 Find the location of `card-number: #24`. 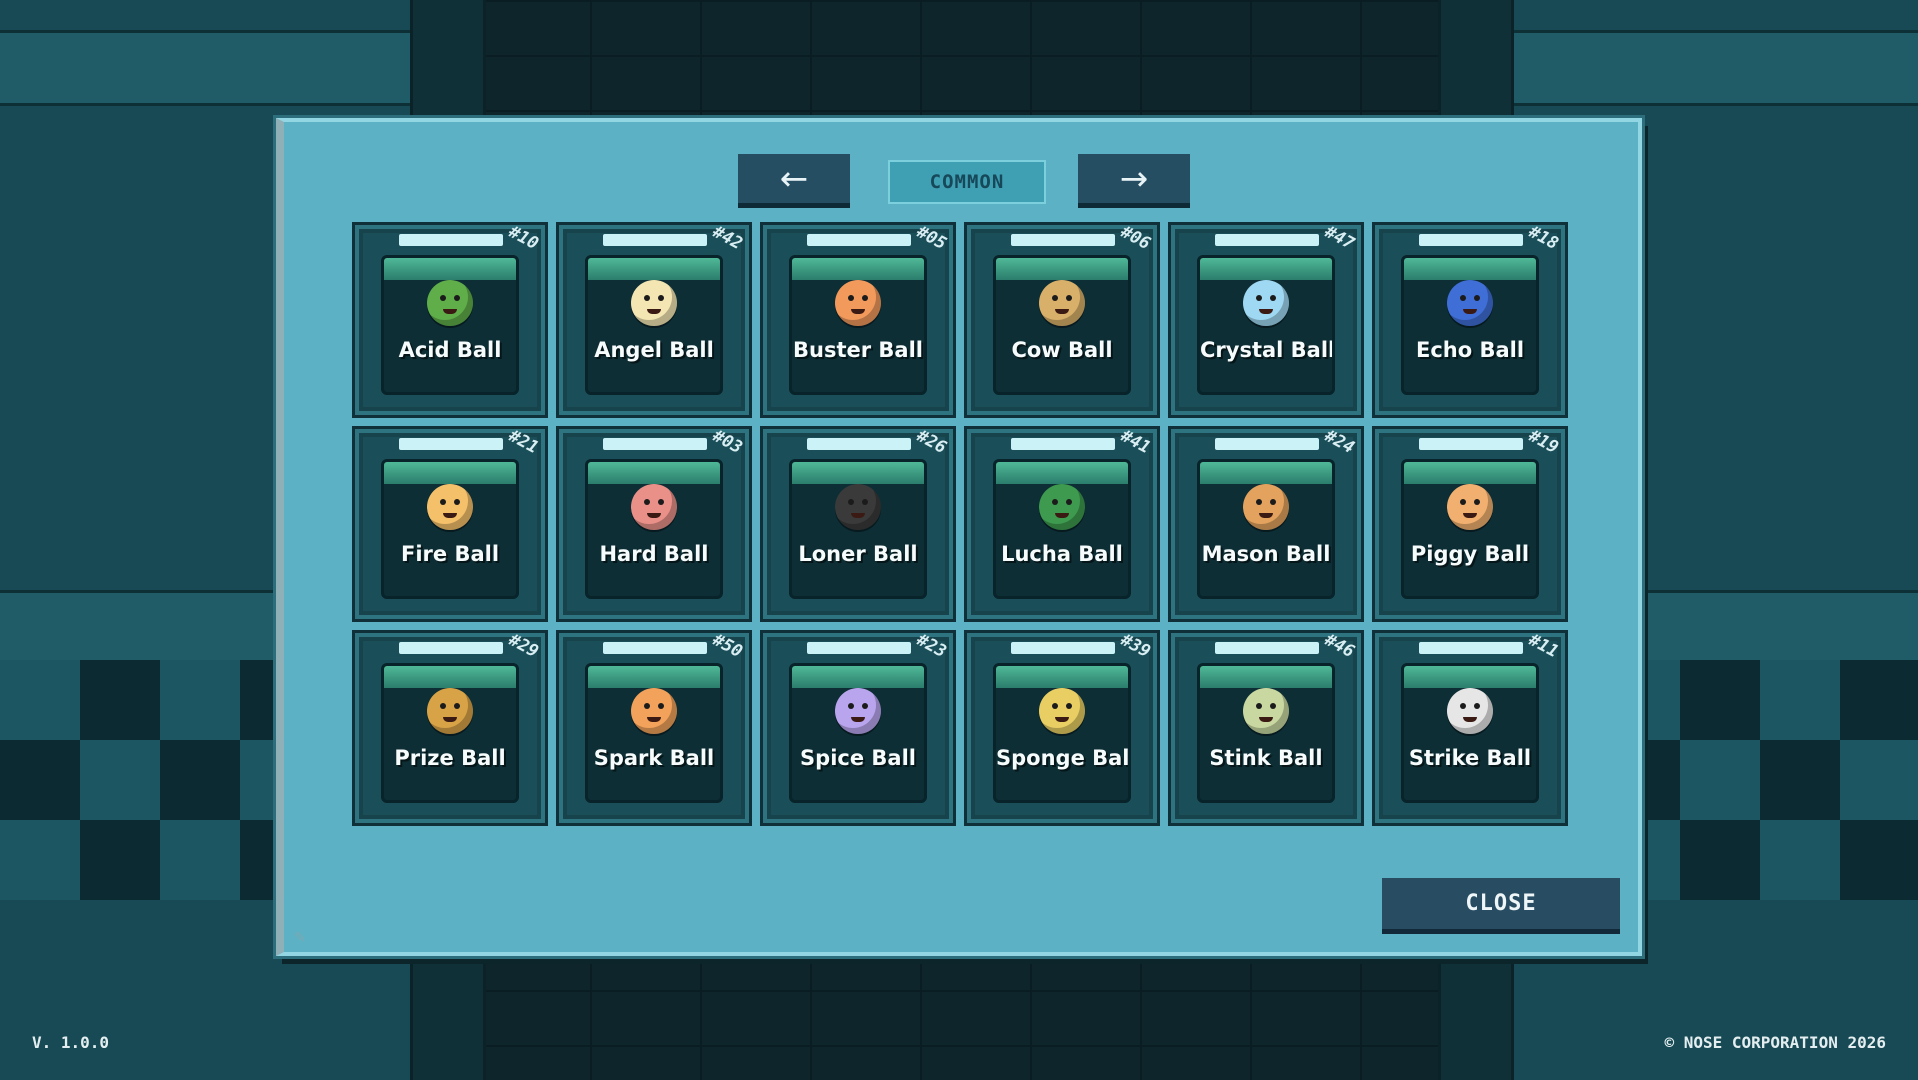

card-number: #24 is located at coordinates (1339, 442).